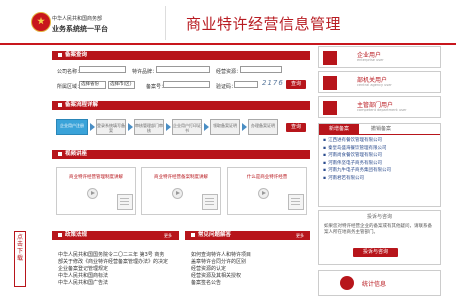 This screenshot has width=456, height=300. What do you see at coordinates (229, 72) in the screenshot?
I see `resource-label: 经营资源：` at bounding box center [229, 72].